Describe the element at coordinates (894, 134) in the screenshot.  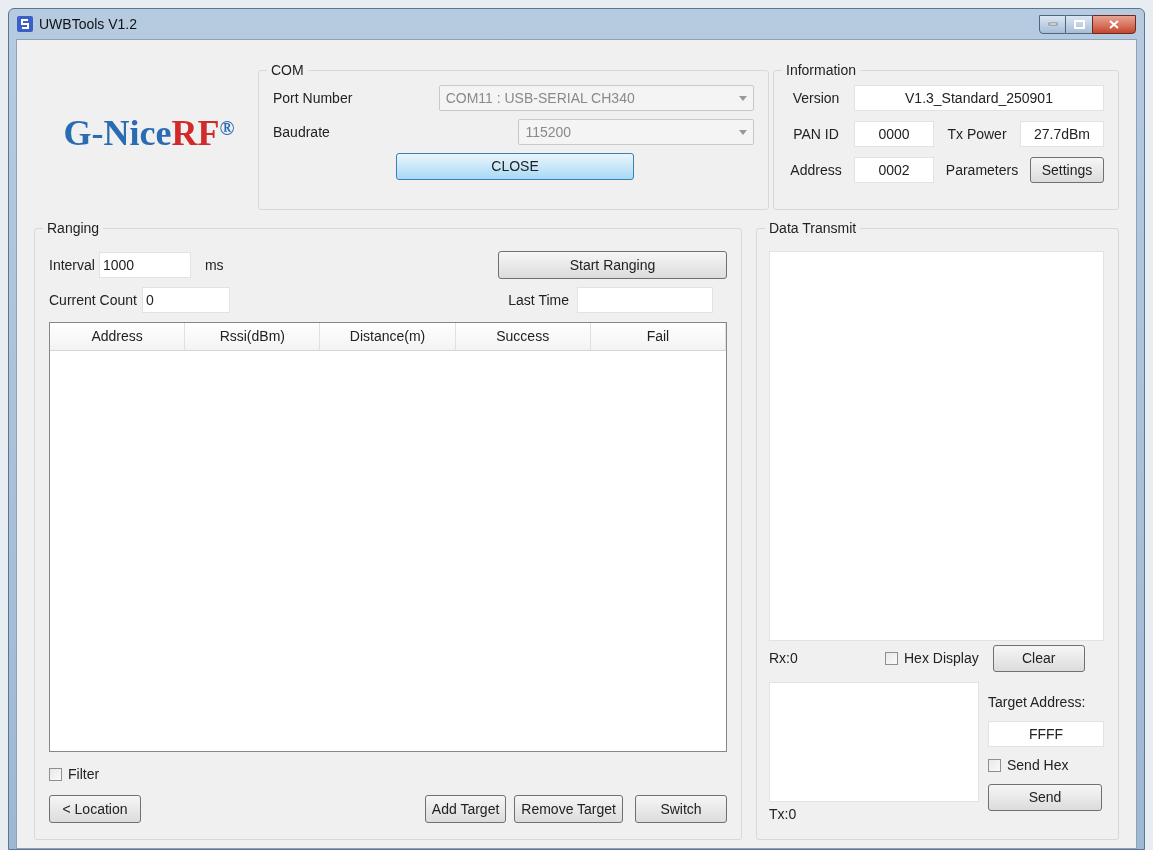
I see `pan-id-field: 0000` at that location.